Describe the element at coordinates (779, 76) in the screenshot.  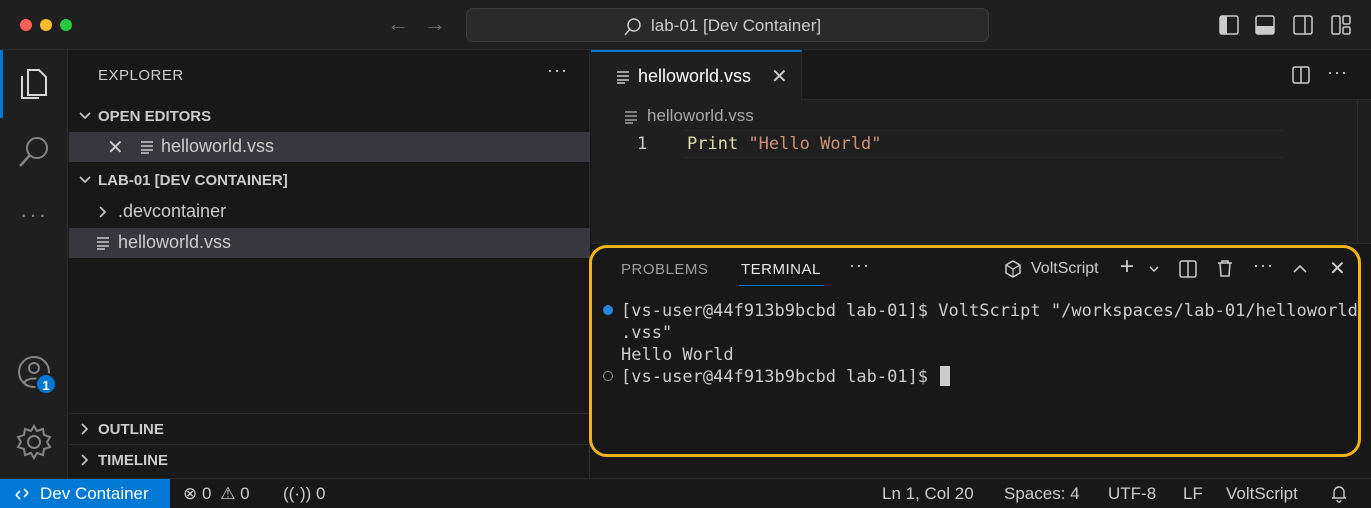
I see `close-tab-icon: ✕` at that location.